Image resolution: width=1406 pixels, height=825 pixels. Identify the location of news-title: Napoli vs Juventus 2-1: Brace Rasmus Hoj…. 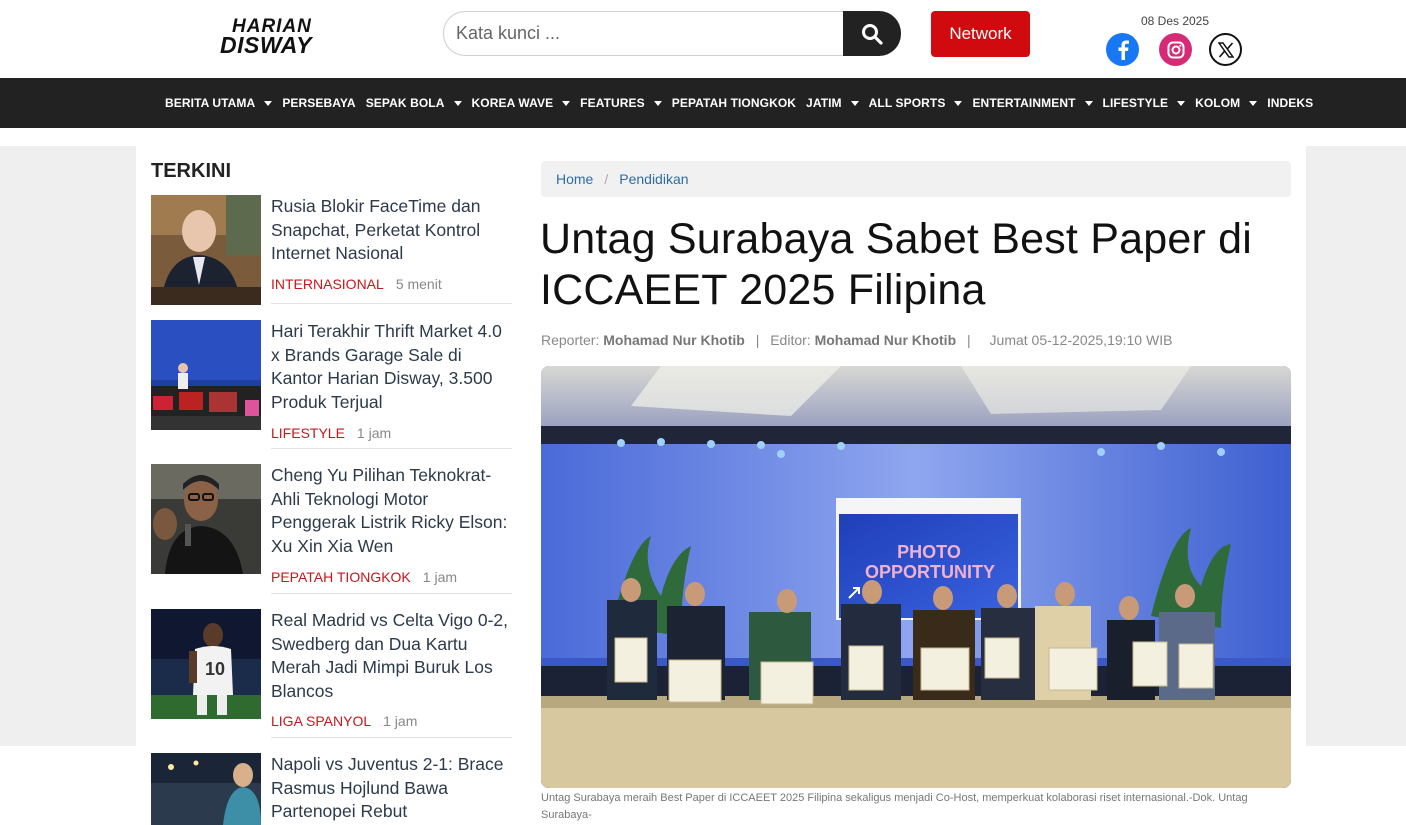
(391, 788).